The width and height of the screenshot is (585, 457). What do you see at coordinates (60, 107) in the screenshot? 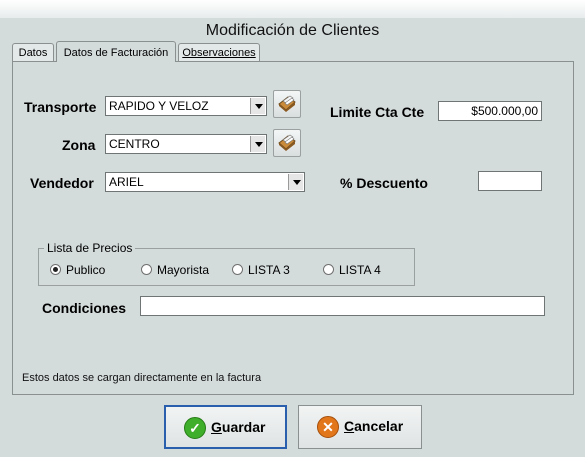
I see `transporte-label: Transporte` at bounding box center [60, 107].